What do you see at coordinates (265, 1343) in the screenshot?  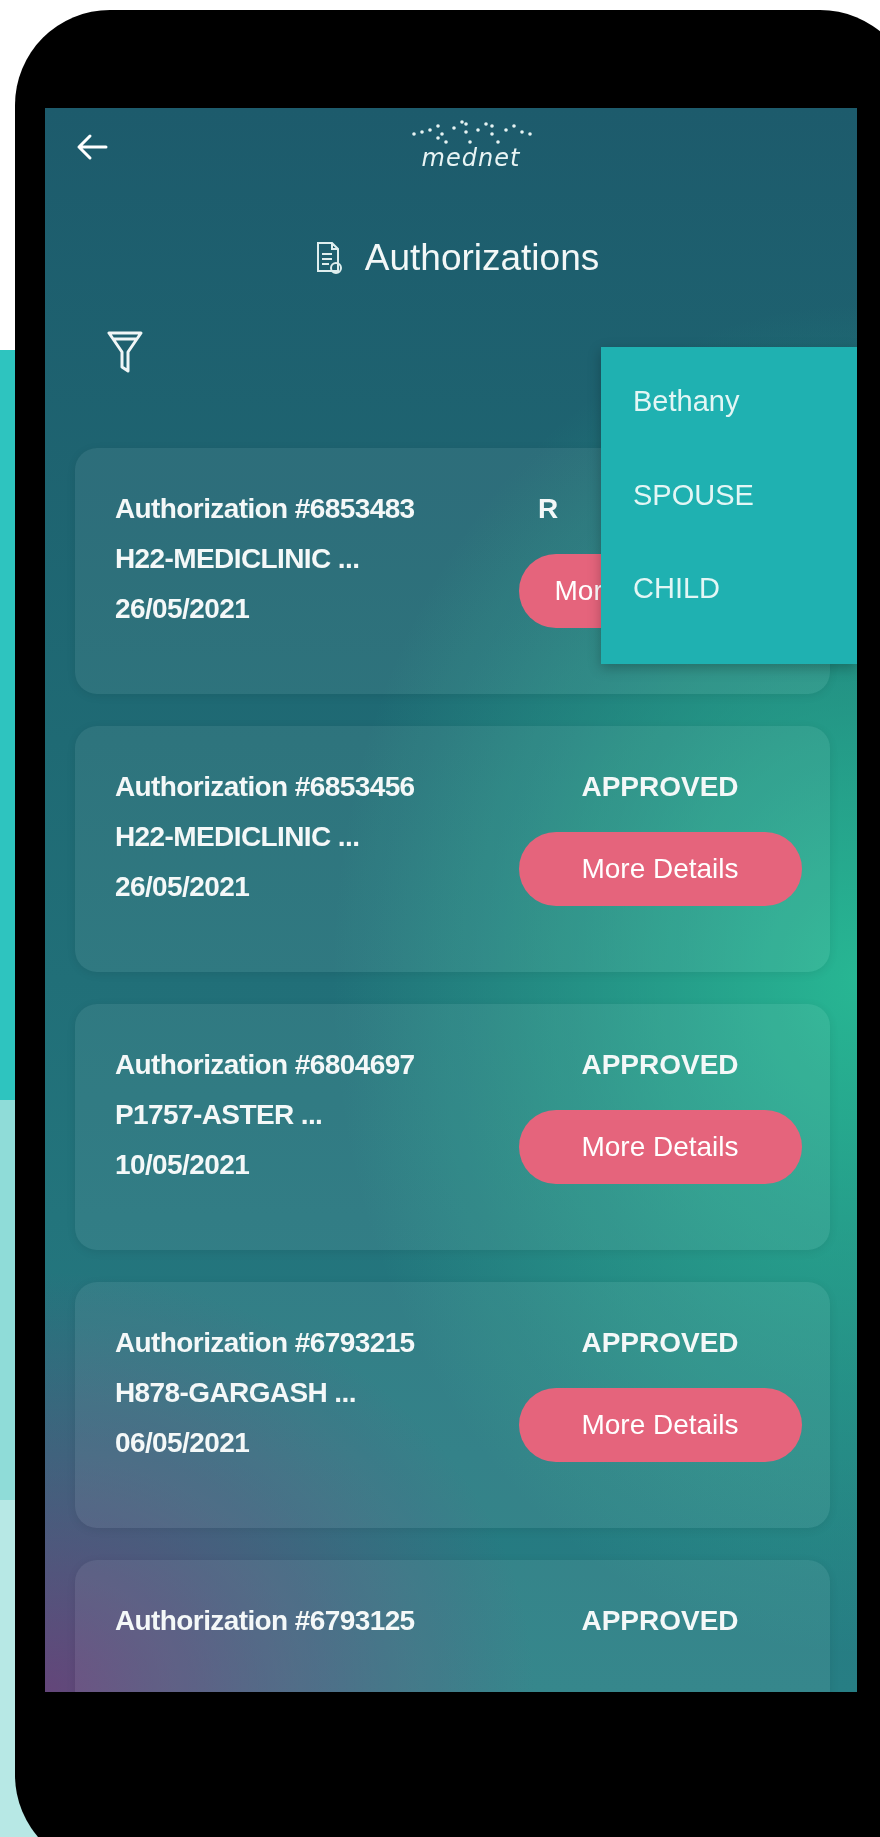 I see `authorization-number: Authorization #6793215` at bounding box center [265, 1343].